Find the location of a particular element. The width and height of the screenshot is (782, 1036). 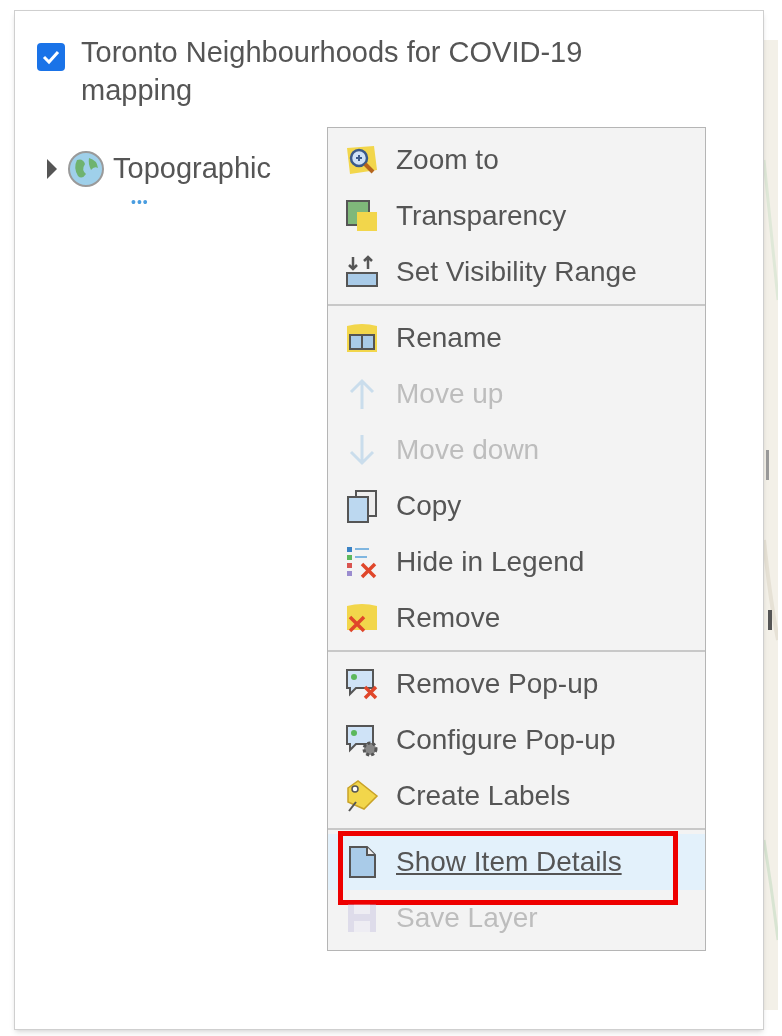

tag-icon is located at coordinates (362, 796).